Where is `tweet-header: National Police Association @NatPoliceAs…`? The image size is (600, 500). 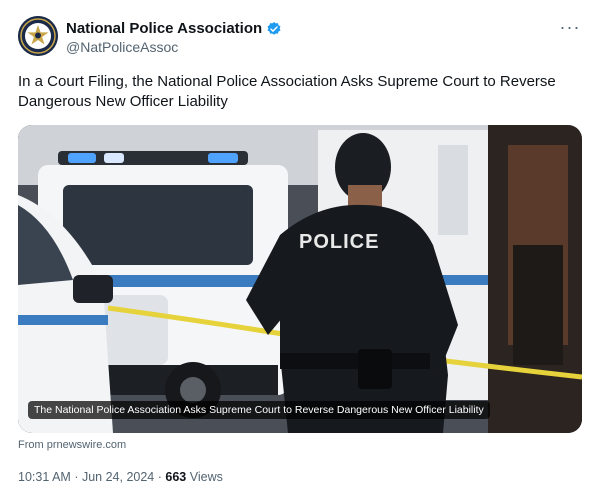
tweet-header: National Police Association @NatPoliceAs… is located at coordinates (300, 38).